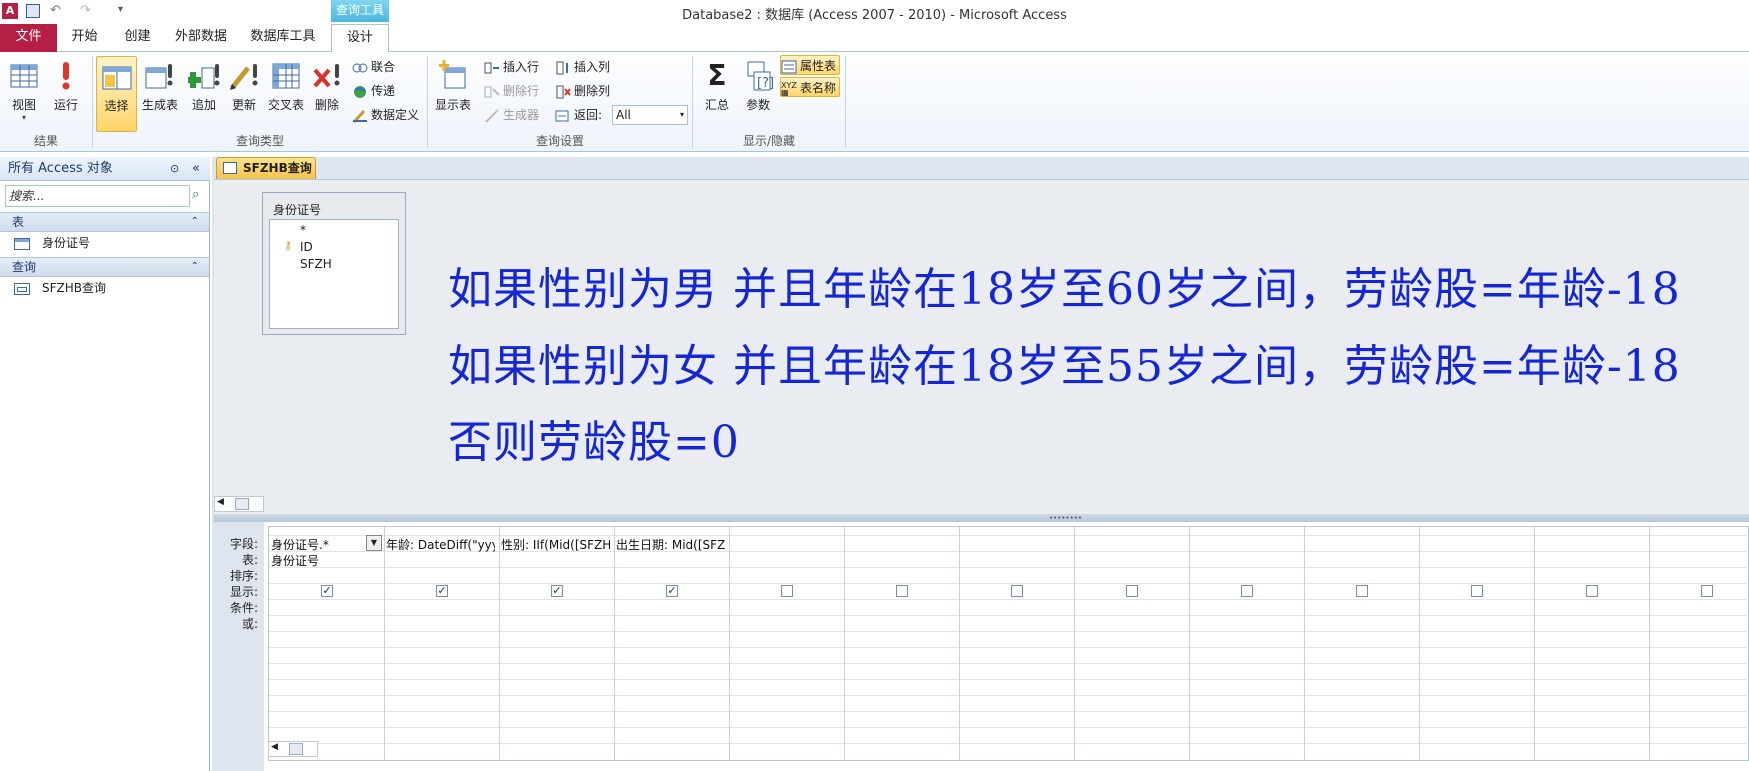 Image resolution: width=1749 pixels, height=771 pixels. What do you see at coordinates (511, 67) in the screenshot?
I see `insert-row-button: 插入行` at bounding box center [511, 67].